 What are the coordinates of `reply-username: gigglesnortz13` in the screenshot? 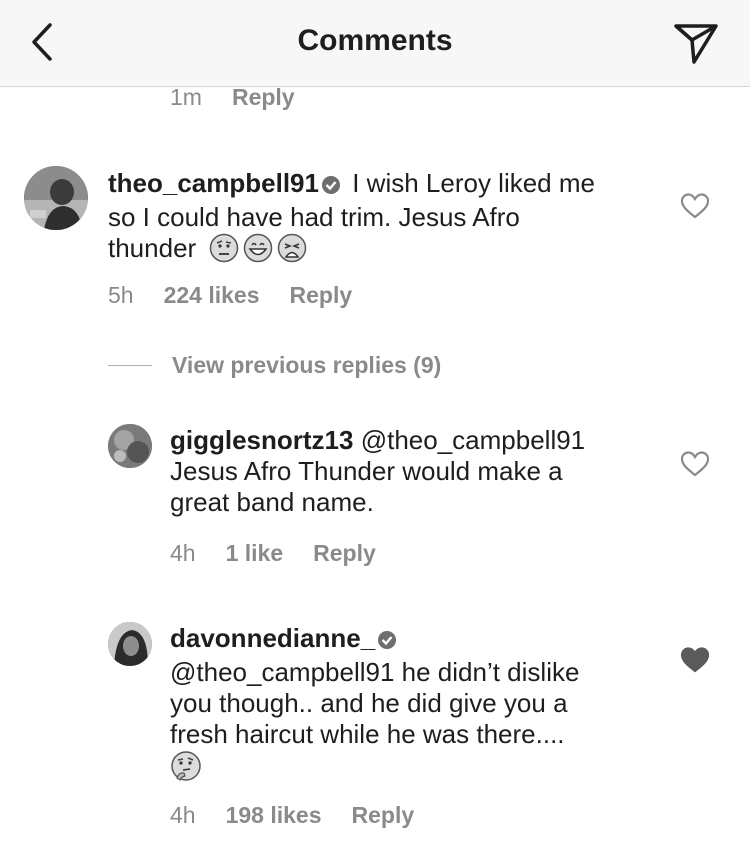 It's located at (261, 440).